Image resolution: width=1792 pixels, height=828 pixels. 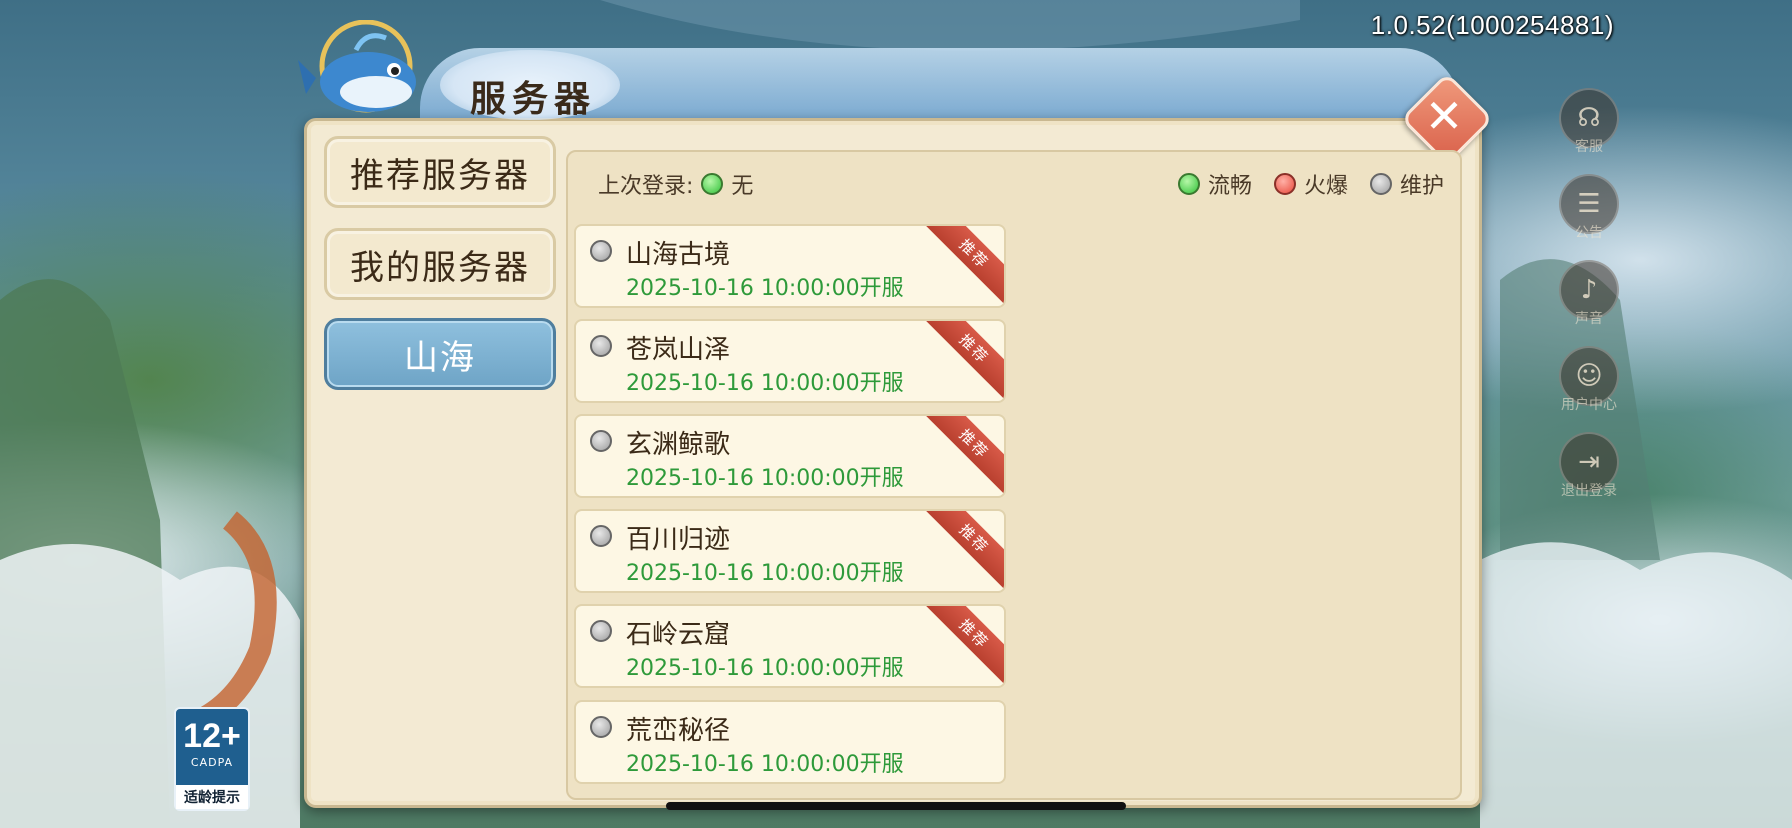 I want to click on legend-label: 流畅, so click(x=1229, y=186).